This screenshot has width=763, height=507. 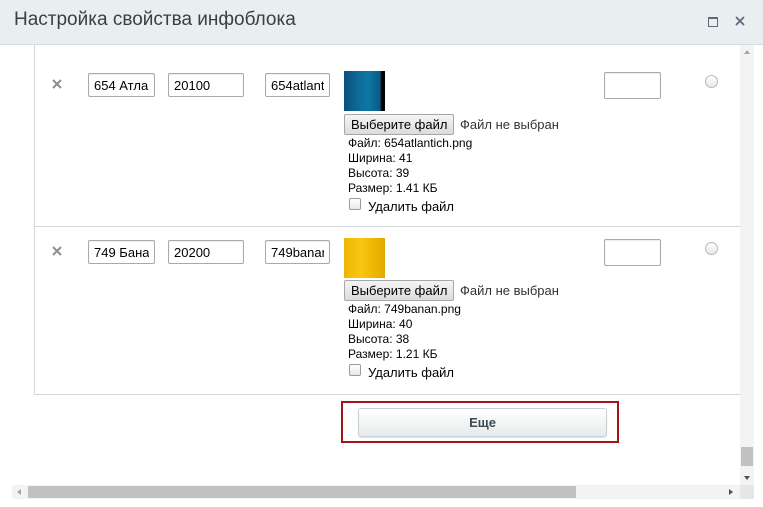 I want to click on image-width-text: Ширина: 40, so click(x=380, y=324).